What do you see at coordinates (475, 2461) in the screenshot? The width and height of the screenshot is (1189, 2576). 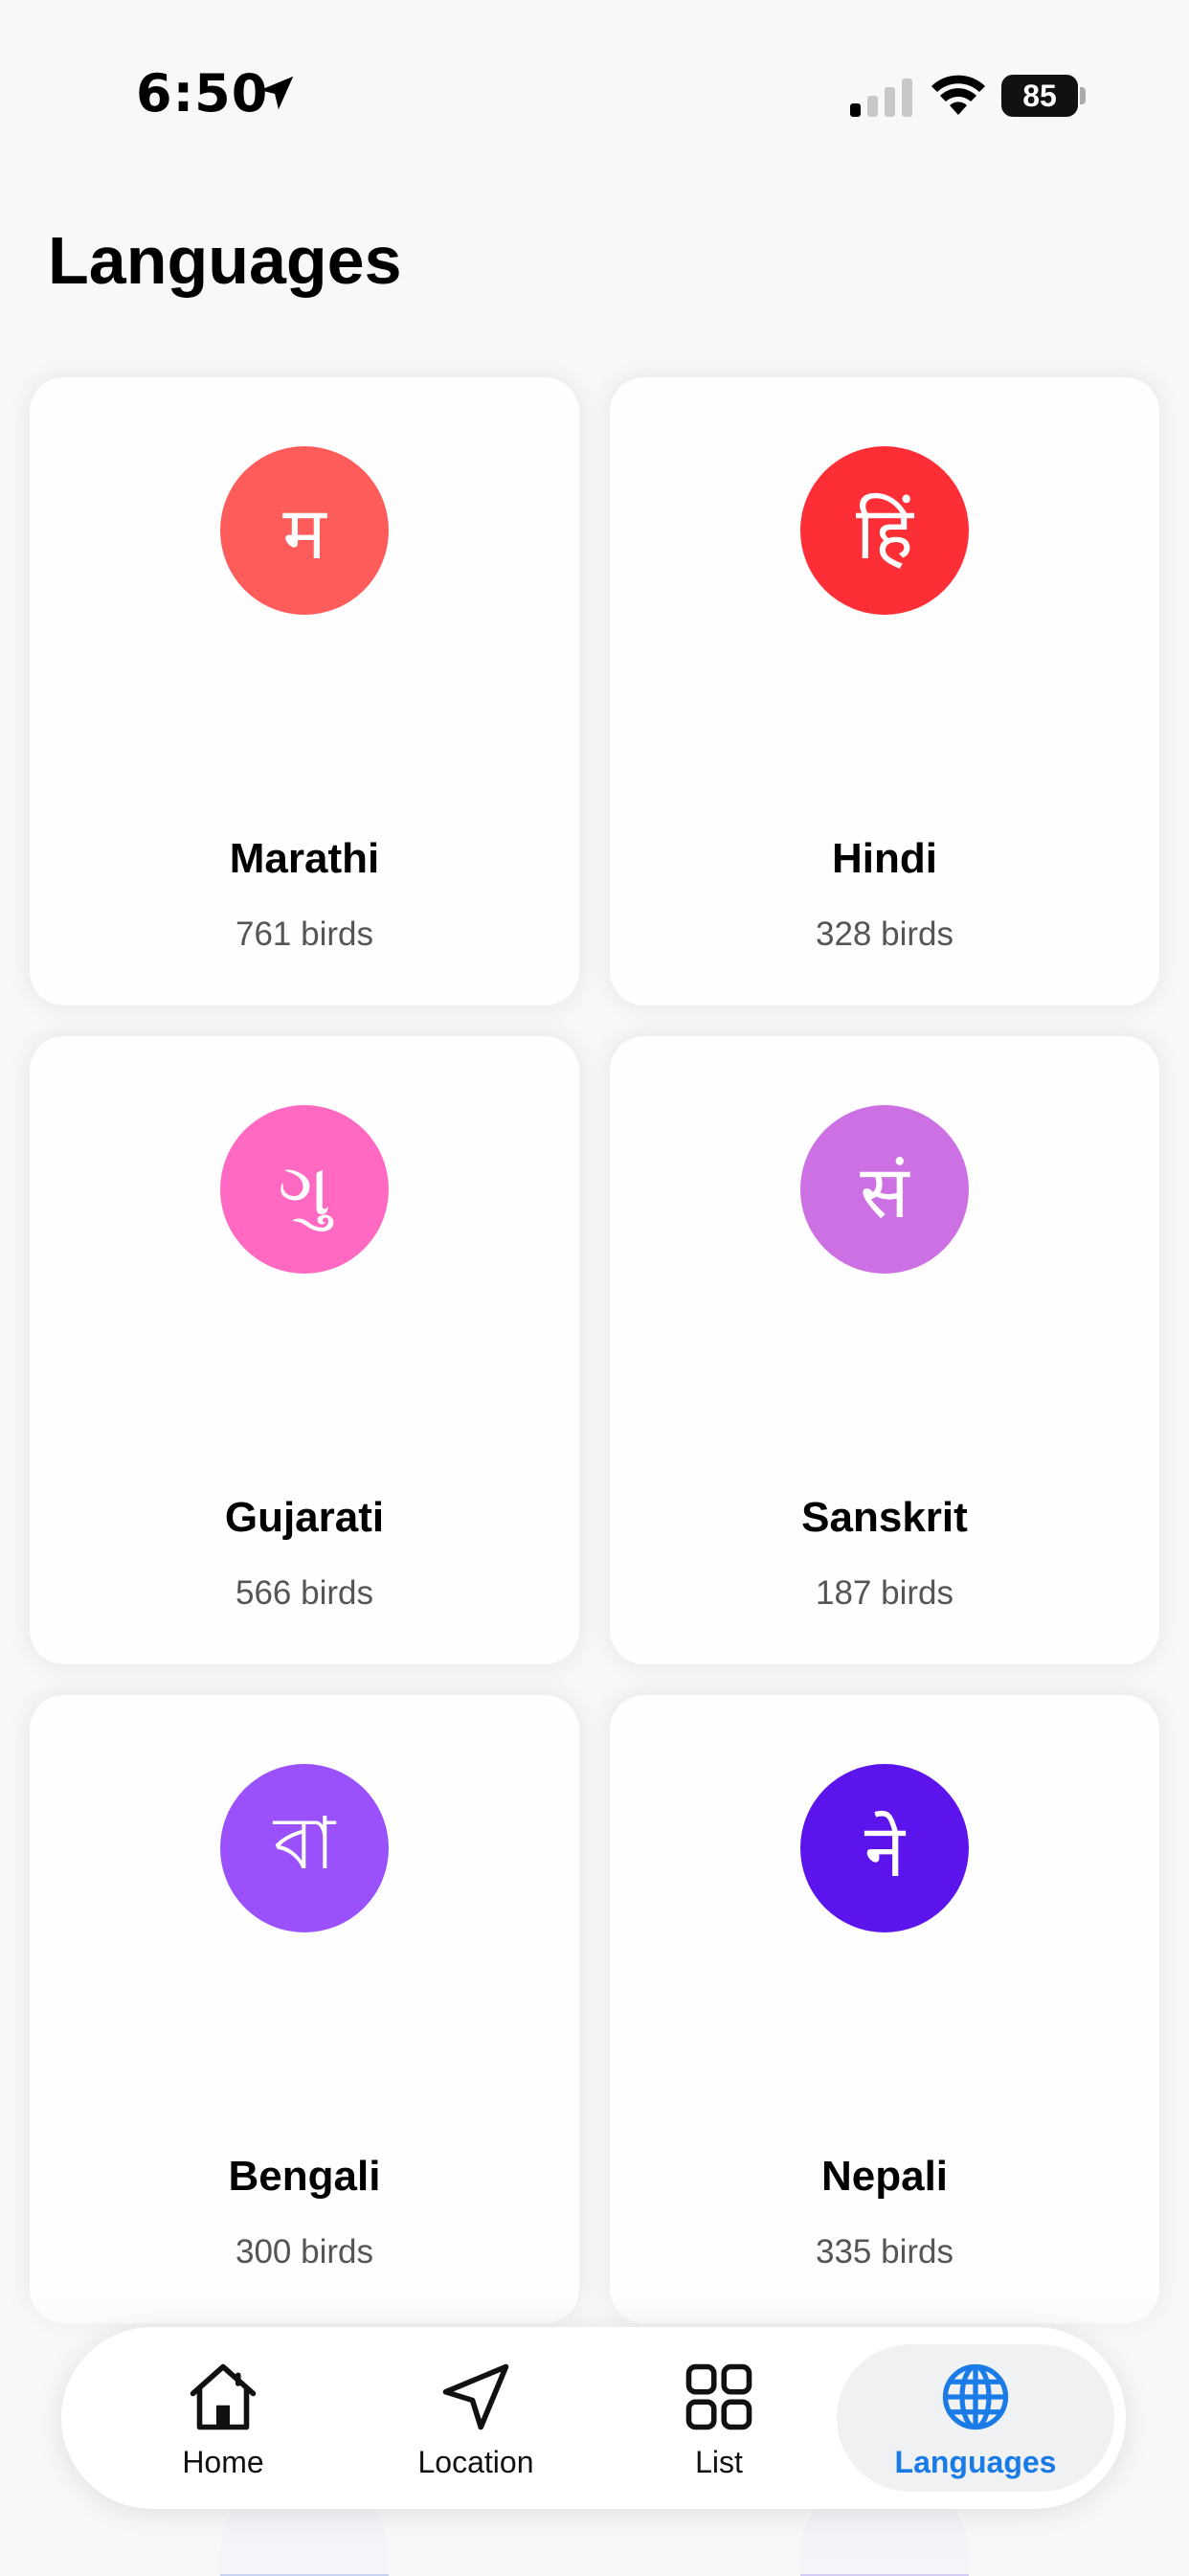 I see `tab-label: Location` at bounding box center [475, 2461].